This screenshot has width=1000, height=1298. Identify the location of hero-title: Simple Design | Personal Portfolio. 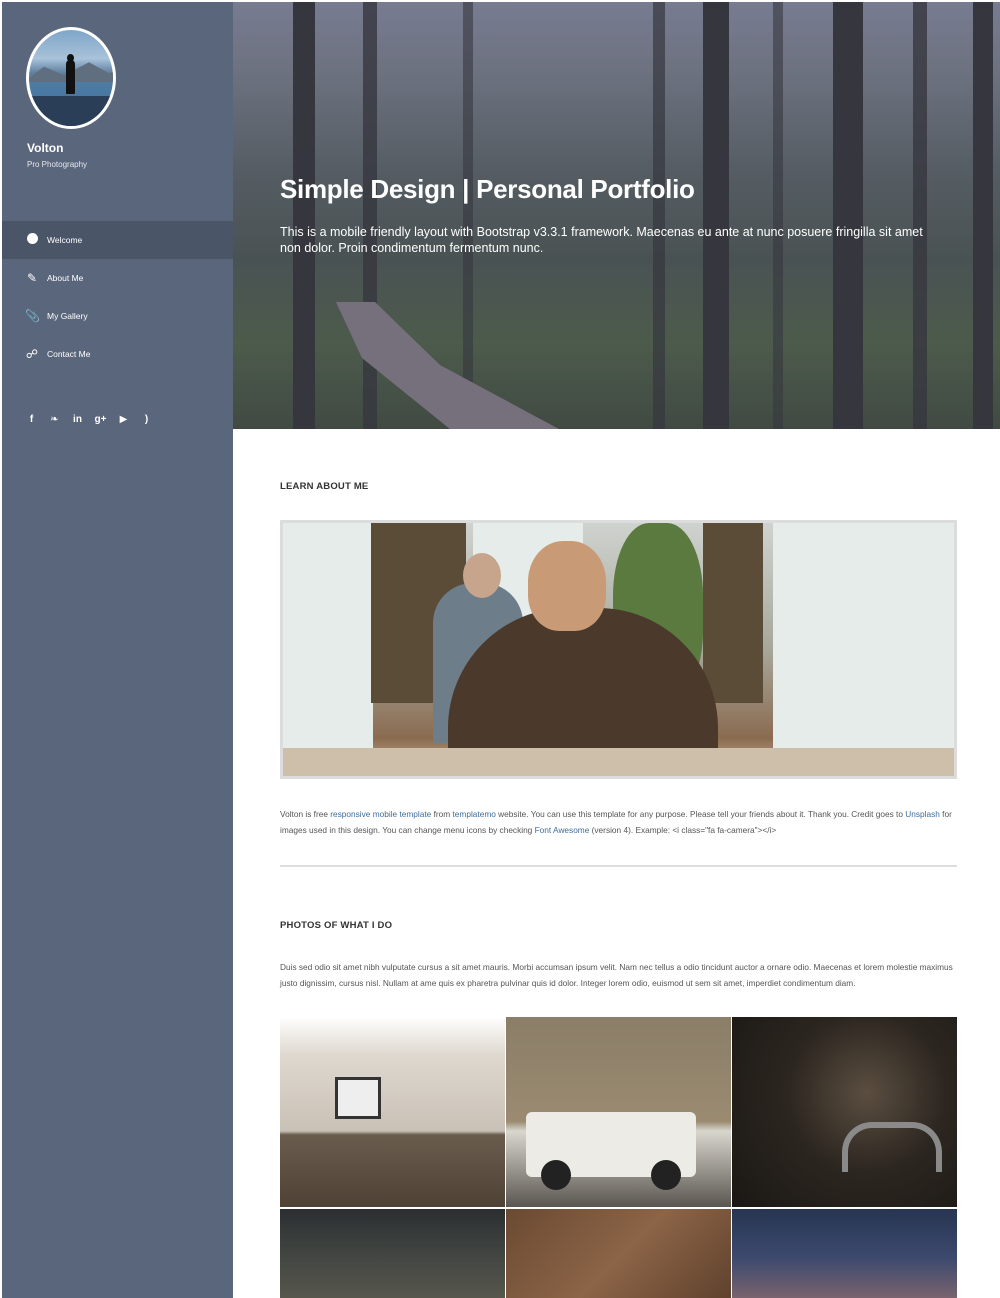
(487, 189).